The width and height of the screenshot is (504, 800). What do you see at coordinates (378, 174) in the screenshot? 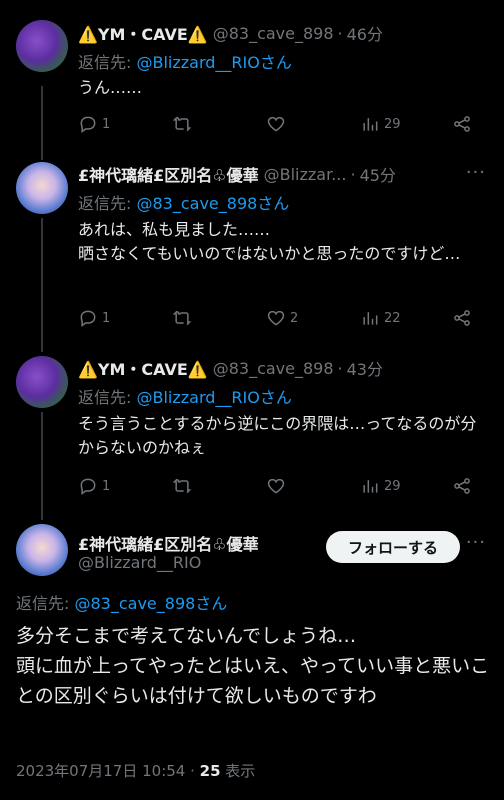
I see `timestamp: 45分` at bounding box center [378, 174].